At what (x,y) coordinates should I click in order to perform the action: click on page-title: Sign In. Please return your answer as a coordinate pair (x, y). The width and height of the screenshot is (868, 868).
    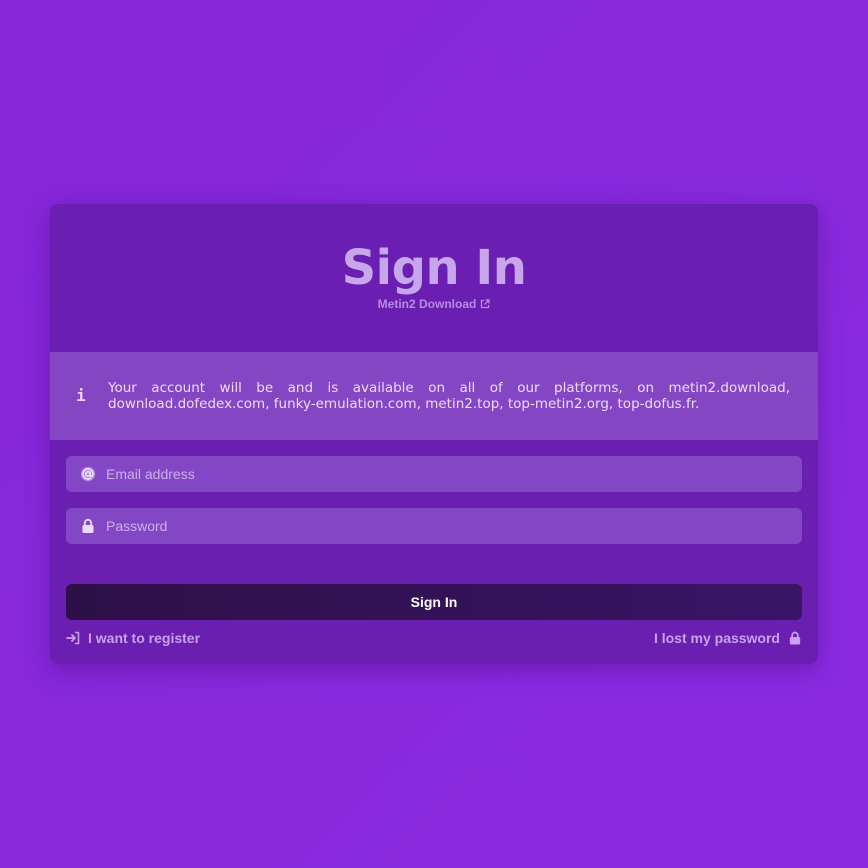
    Looking at the image, I should click on (434, 268).